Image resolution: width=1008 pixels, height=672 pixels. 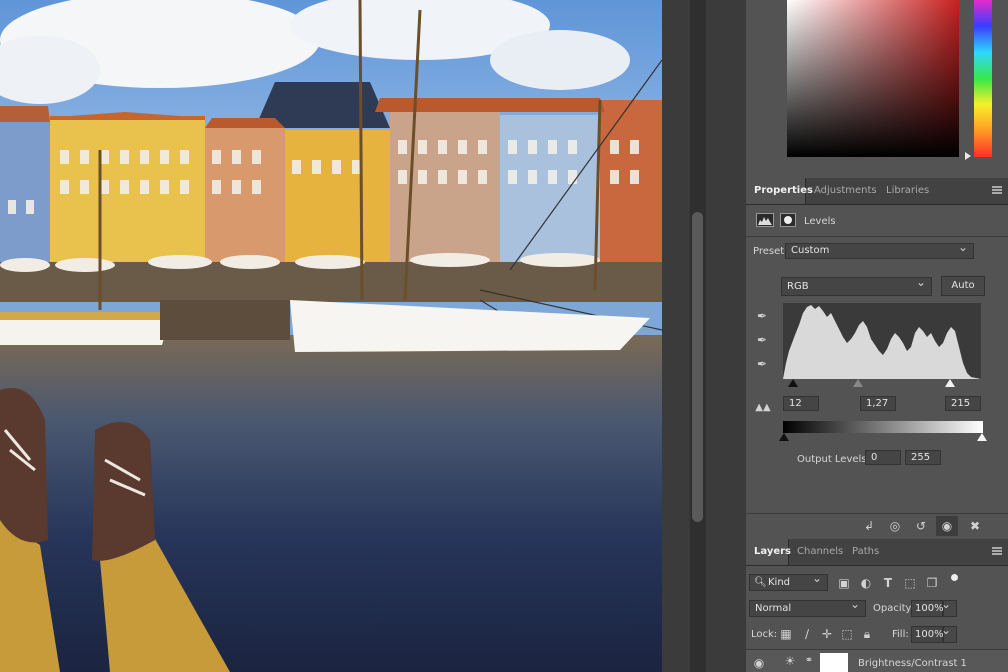 I want to click on opacity-input: 100%, so click(x=927, y=608).